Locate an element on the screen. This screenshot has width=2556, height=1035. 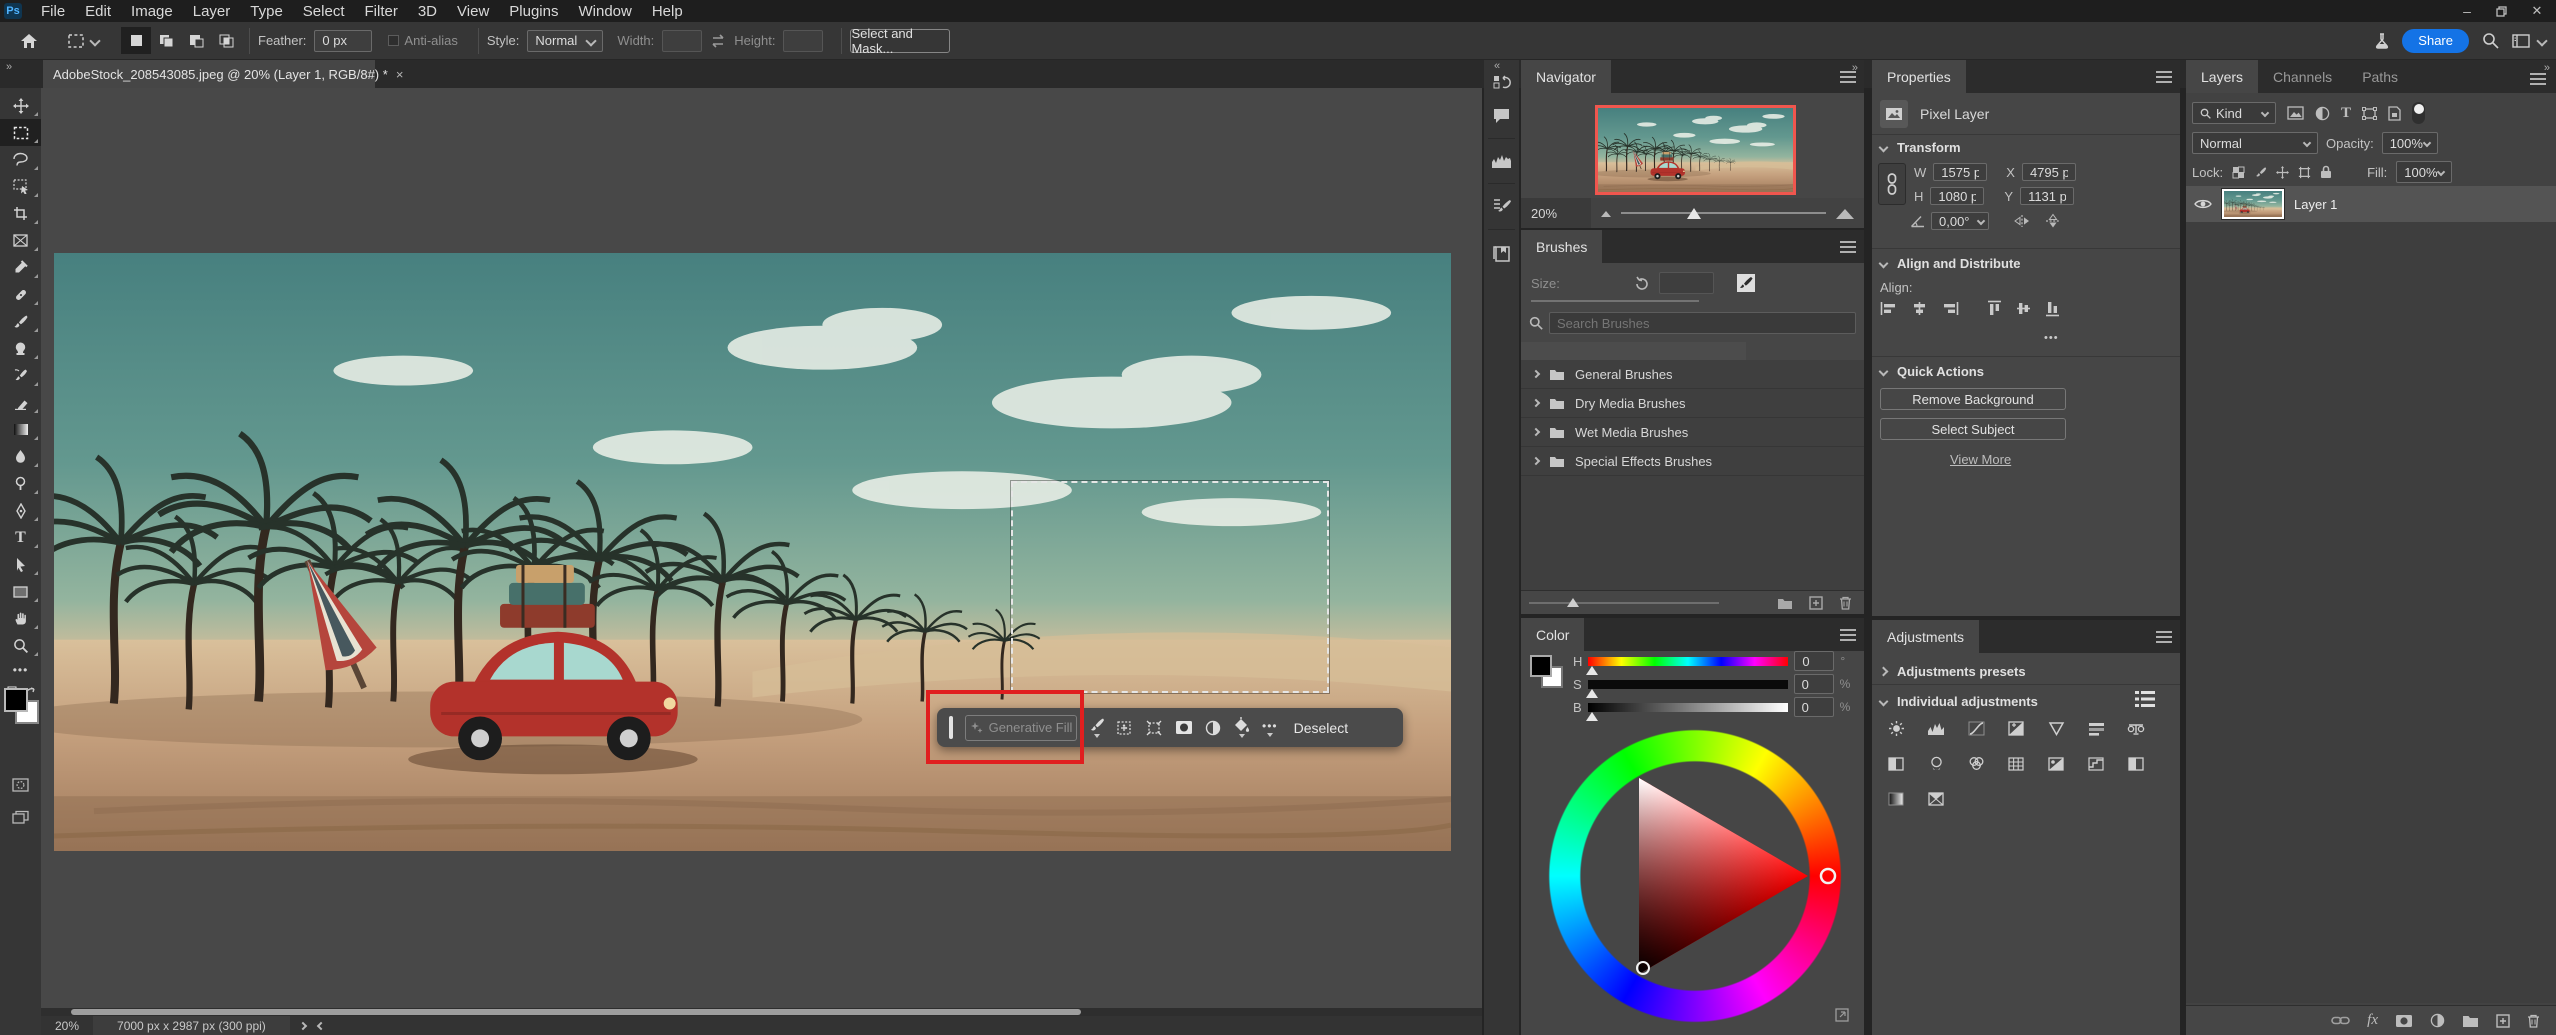
tab-channels: Channels is located at coordinates (2302, 76).